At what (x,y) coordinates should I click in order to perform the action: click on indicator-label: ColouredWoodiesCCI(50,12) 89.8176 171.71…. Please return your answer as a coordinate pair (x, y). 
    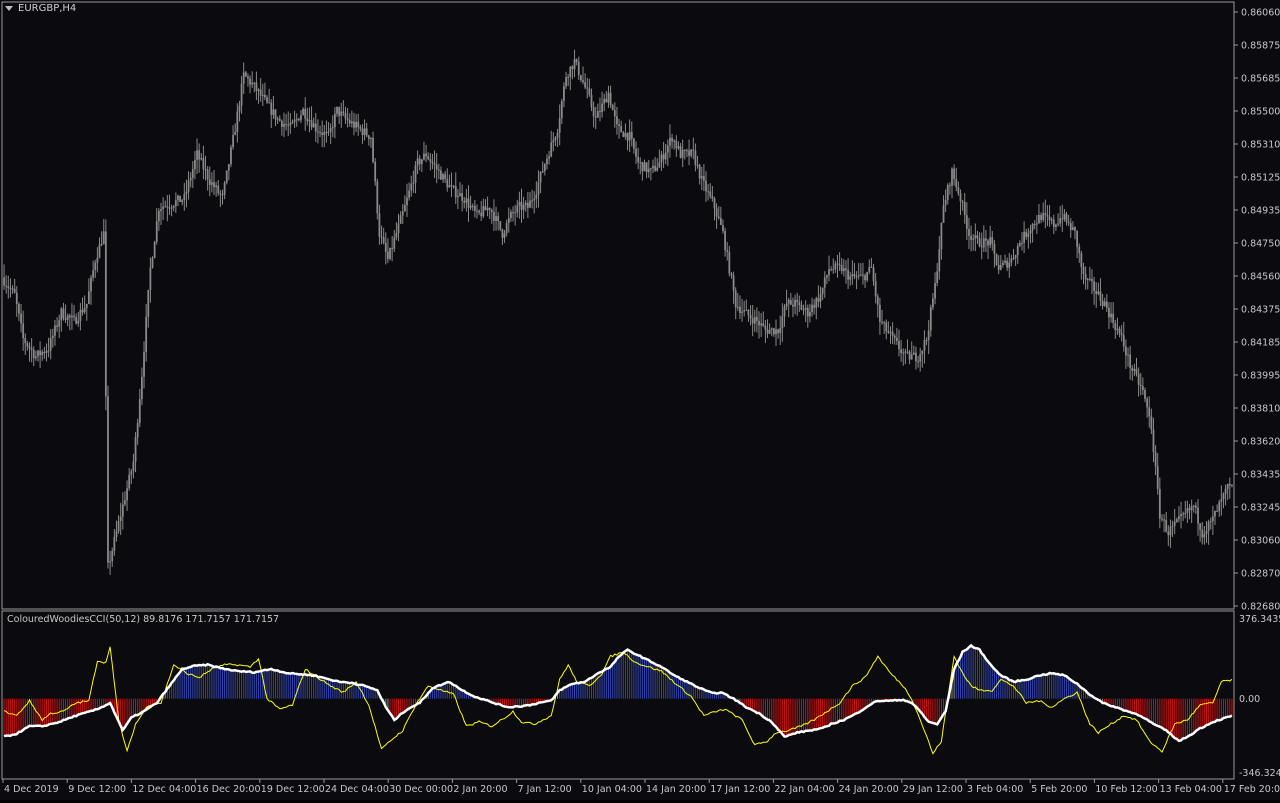
    Looking at the image, I should click on (143, 619).